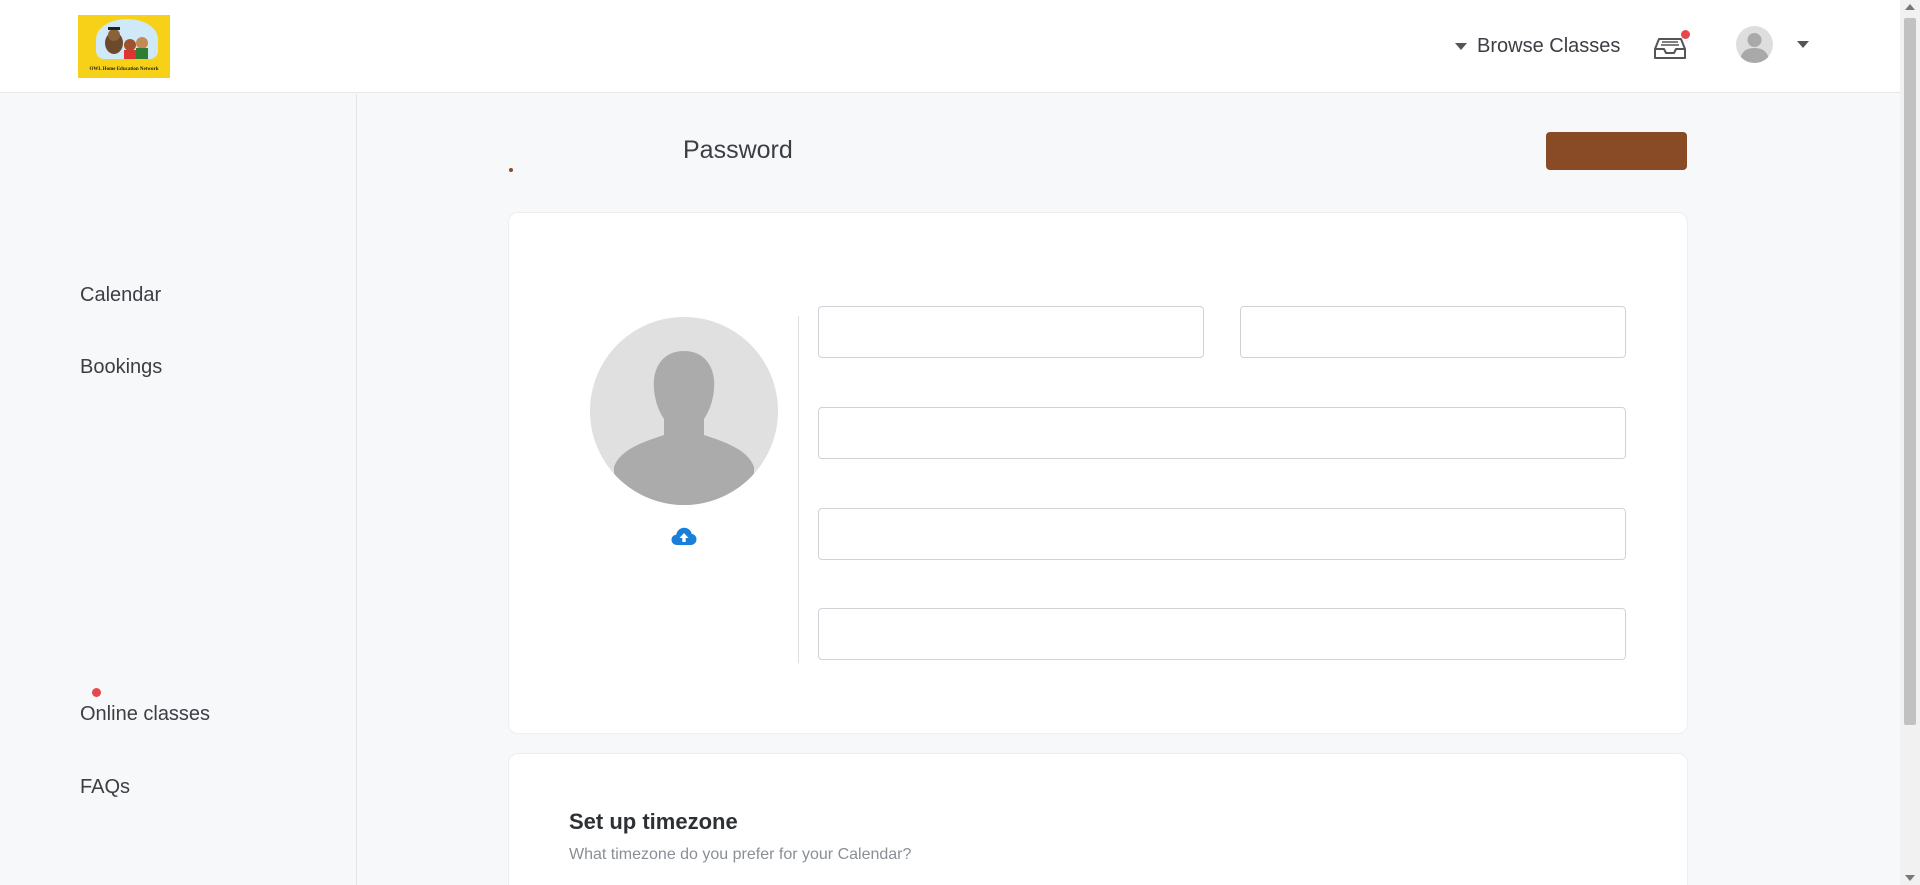 The height and width of the screenshot is (885, 1920). What do you see at coordinates (105, 787) in the screenshot?
I see `sidebar-item-faqs: FAQs` at bounding box center [105, 787].